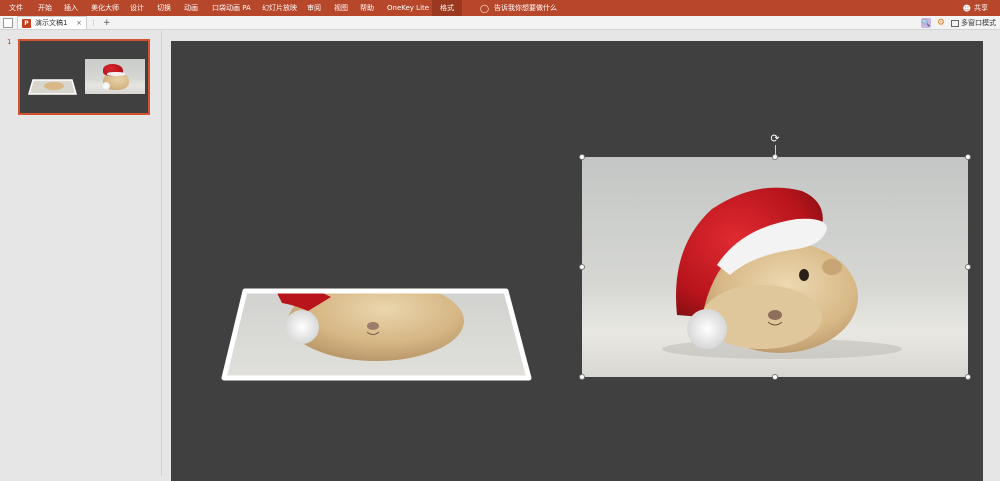 The height and width of the screenshot is (481, 1000). What do you see at coordinates (968, 267) in the screenshot?
I see `resize-handle-right` at bounding box center [968, 267].